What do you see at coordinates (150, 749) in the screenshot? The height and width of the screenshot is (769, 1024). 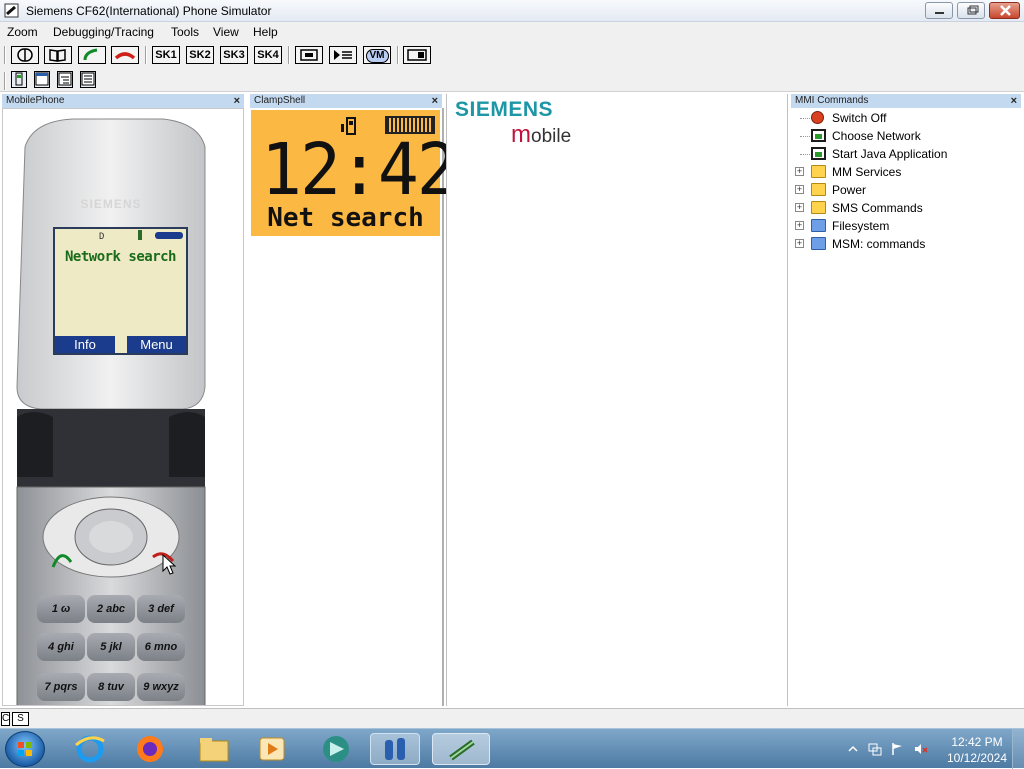 I see `firefox-taskbar-button` at bounding box center [150, 749].